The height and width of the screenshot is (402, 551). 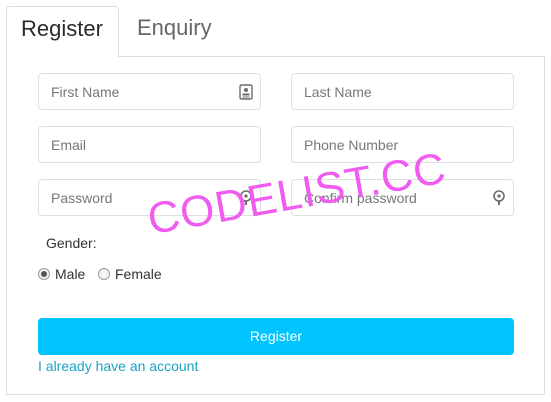 What do you see at coordinates (118, 366) in the screenshot?
I see `already-have-account-link: I already have an account` at bounding box center [118, 366].